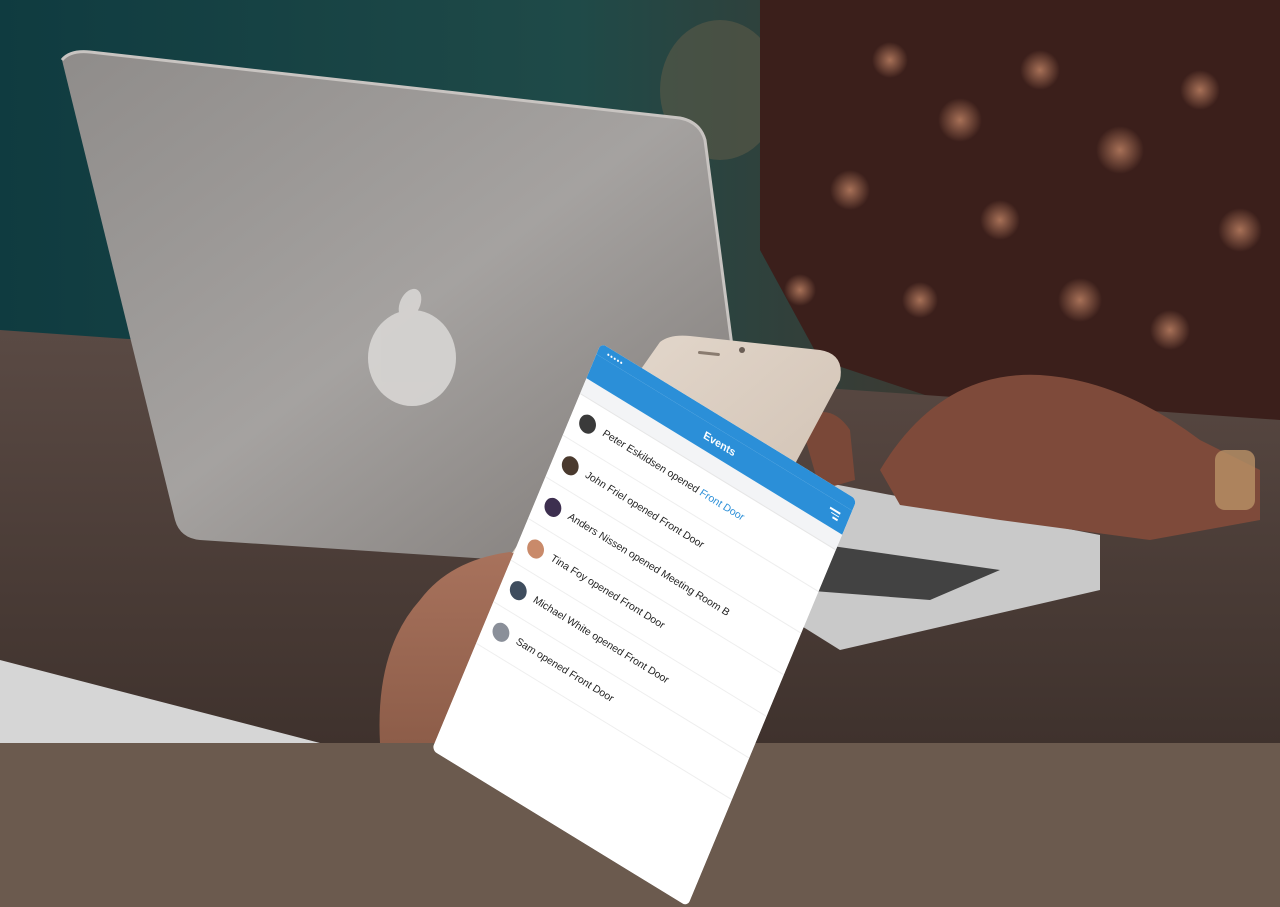 Image resolution: width=1280 pixels, height=907 pixels. Describe the element at coordinates (722, 505) in the screenshot. I see `event-place: Front Door` at that location.